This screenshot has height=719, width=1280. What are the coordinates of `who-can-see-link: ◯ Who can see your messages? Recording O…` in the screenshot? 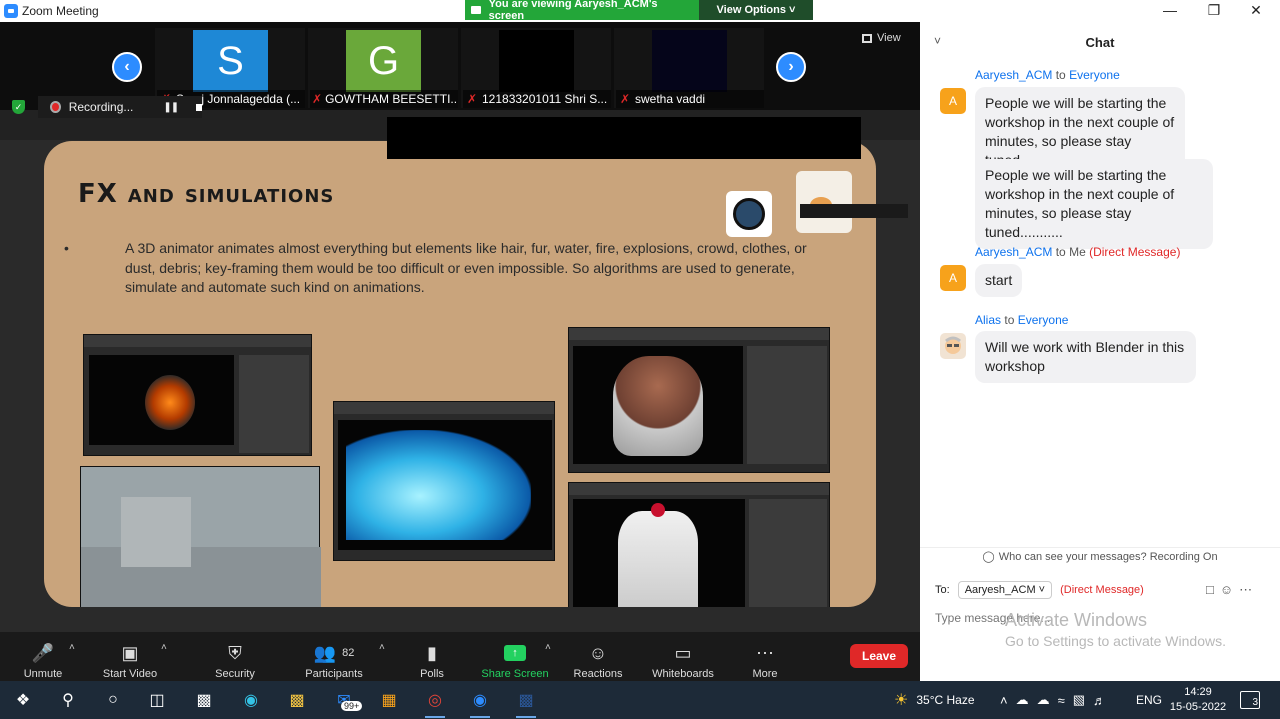 It's located at (1100, 556).